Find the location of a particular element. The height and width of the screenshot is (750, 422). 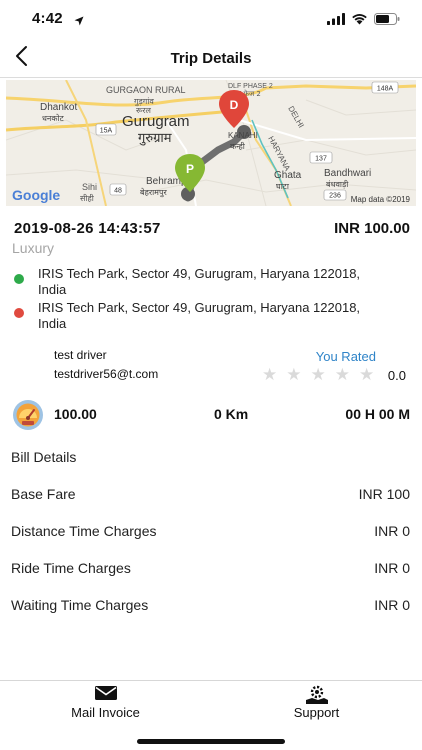

bill-row-base-fare: Base Fare INR 100 is located at coordinates (210, 496).